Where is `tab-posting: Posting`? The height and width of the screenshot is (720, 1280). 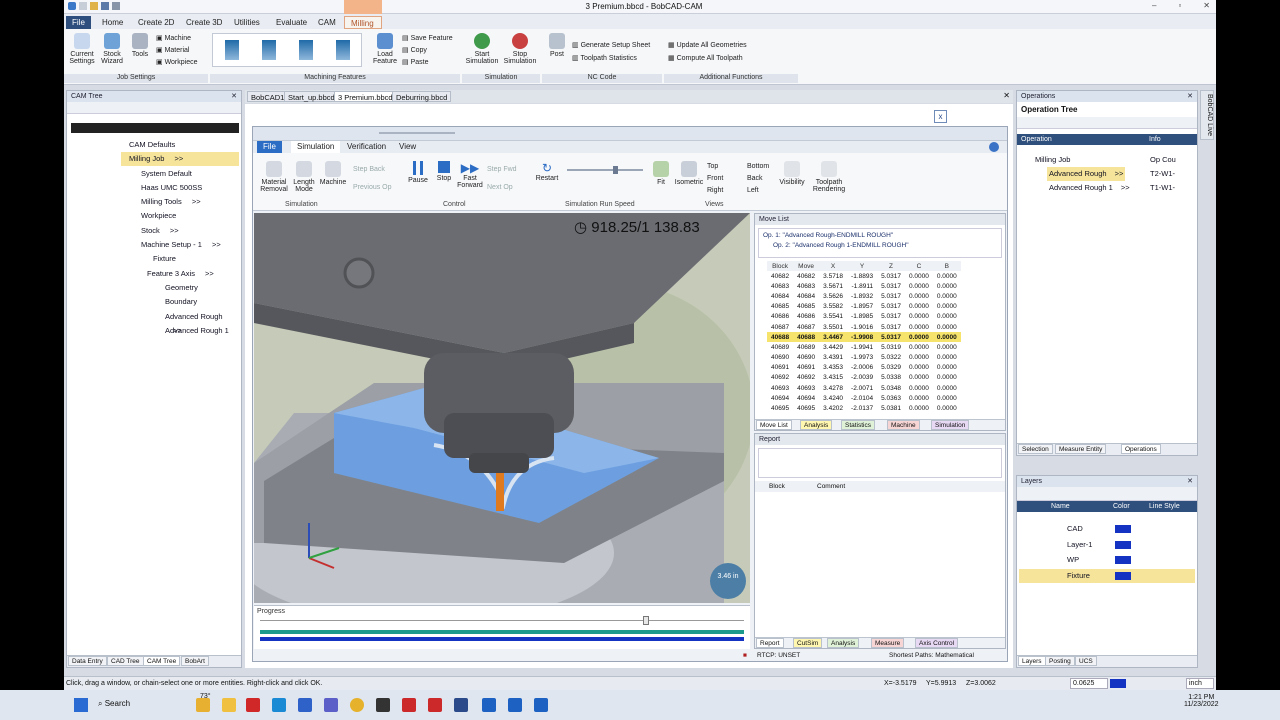
tab-posting: Posting is located at coordinates (1060, 661).